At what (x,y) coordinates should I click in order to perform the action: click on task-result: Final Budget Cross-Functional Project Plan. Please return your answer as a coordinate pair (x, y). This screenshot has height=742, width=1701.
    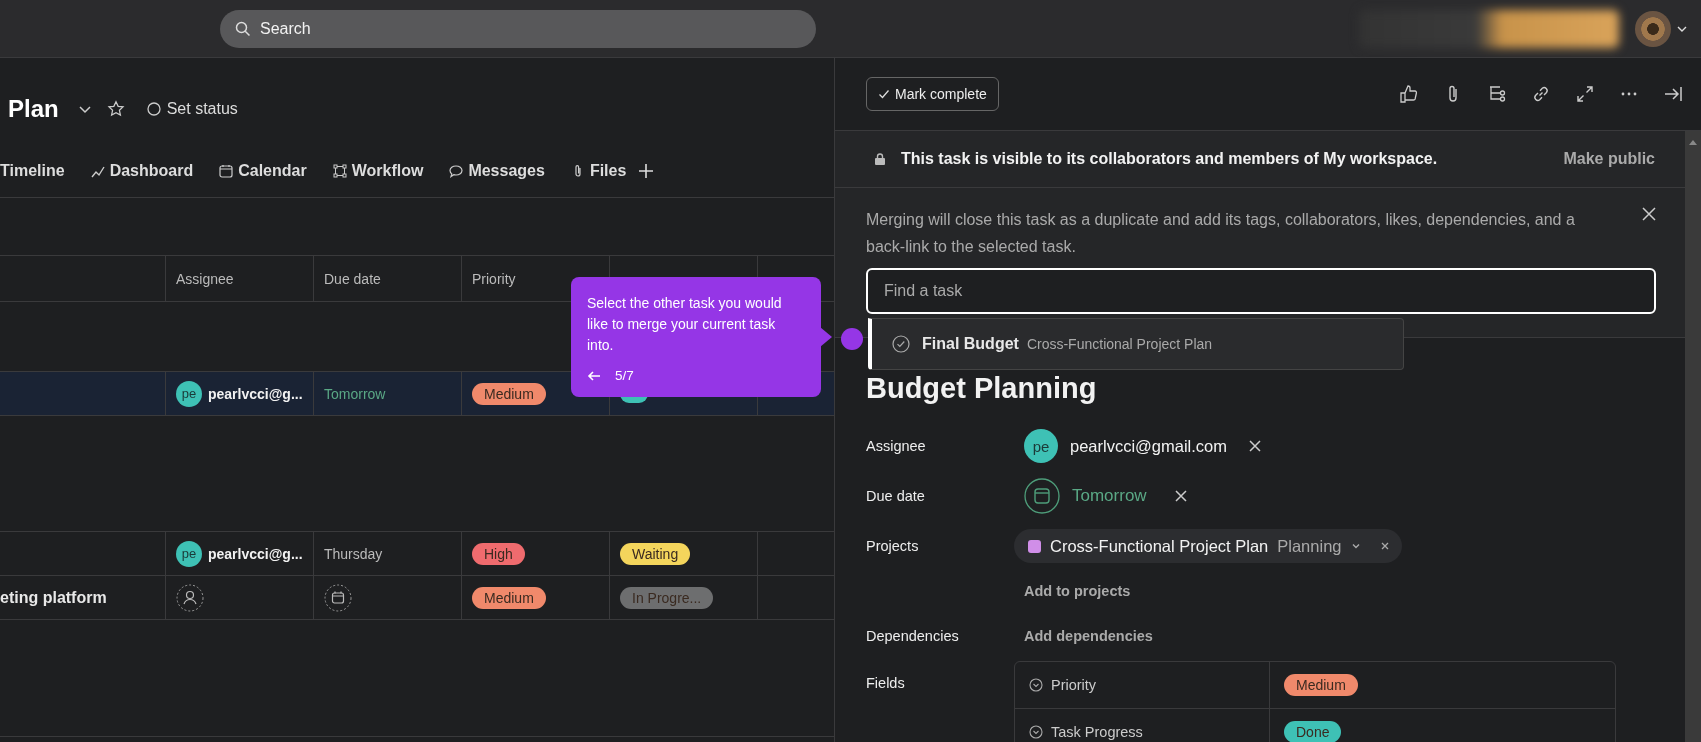
    Looking at the image, I should click on (1137, 344).